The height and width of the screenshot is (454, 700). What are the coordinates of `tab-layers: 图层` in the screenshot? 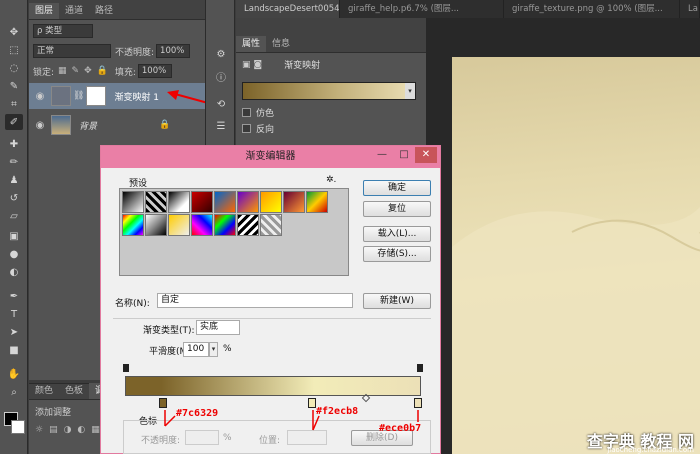 It's located at (44, 11).